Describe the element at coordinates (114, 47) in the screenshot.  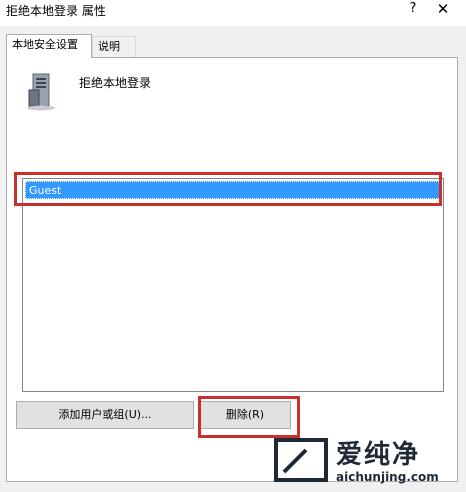
I see `tab-explain: 说明` at that location.